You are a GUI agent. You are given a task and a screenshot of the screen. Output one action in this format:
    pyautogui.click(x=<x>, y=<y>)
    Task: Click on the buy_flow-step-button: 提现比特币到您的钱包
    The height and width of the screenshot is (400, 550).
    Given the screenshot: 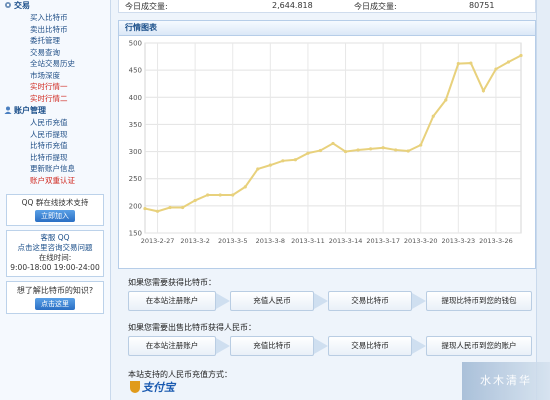 What is the action you would take?
    pyautogui.click(x=479, y=301)
    